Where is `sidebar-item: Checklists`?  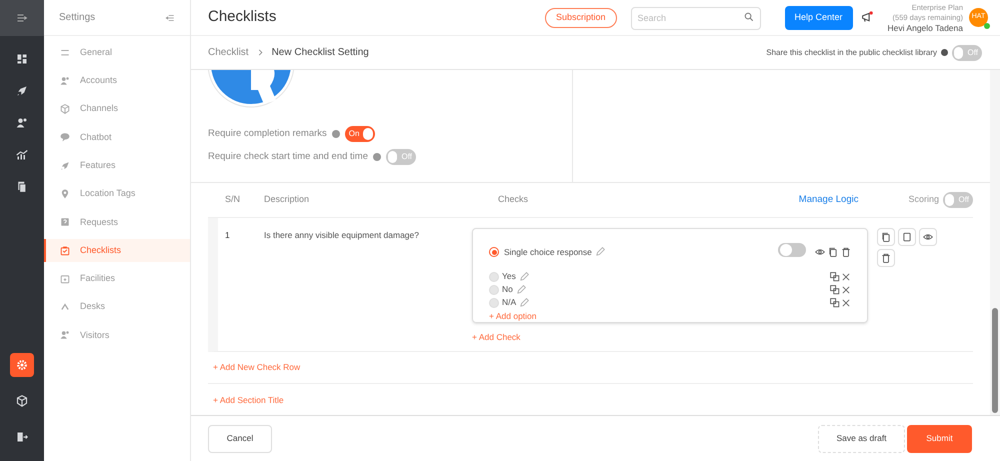 sidebar-item: Checklists is located at coordinates (117, 250).